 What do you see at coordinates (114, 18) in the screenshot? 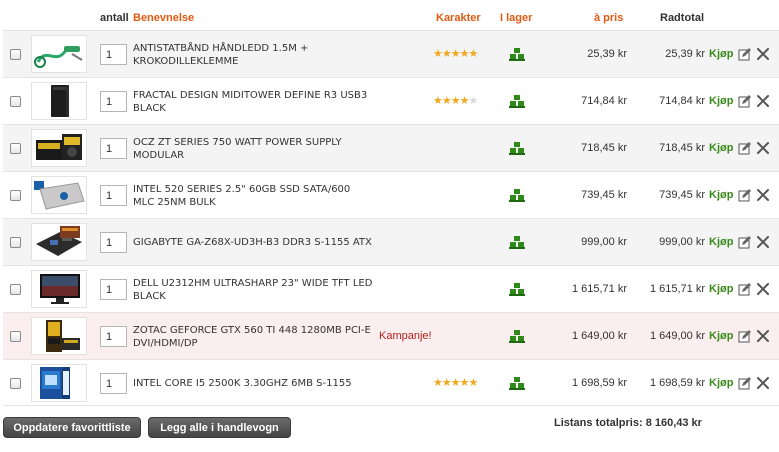
I see `header-quantity: antall` at bounding box center [114, 18].